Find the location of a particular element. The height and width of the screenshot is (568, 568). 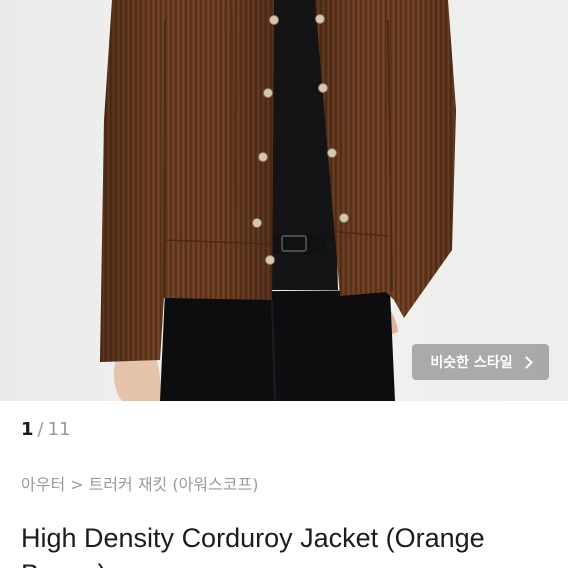

similar-style-label: 비슷한 스타일 is located at coordinates (471, 363).